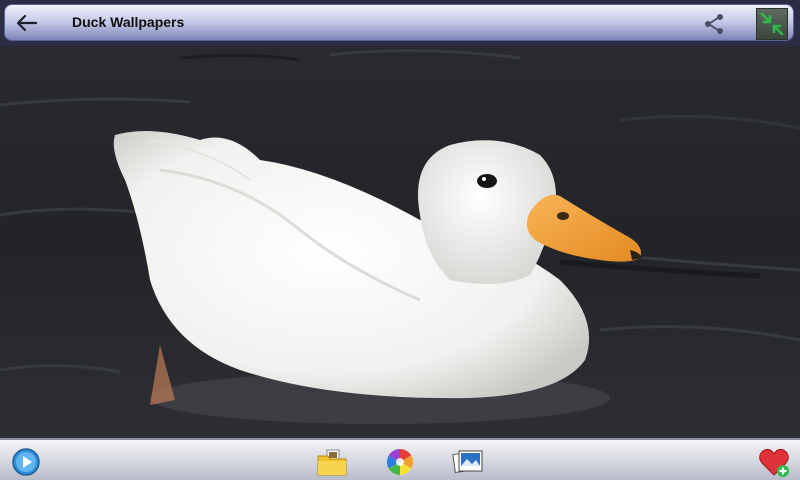 The image size is (800, 480). I want to click on color-filter-button, so click(400, 462).